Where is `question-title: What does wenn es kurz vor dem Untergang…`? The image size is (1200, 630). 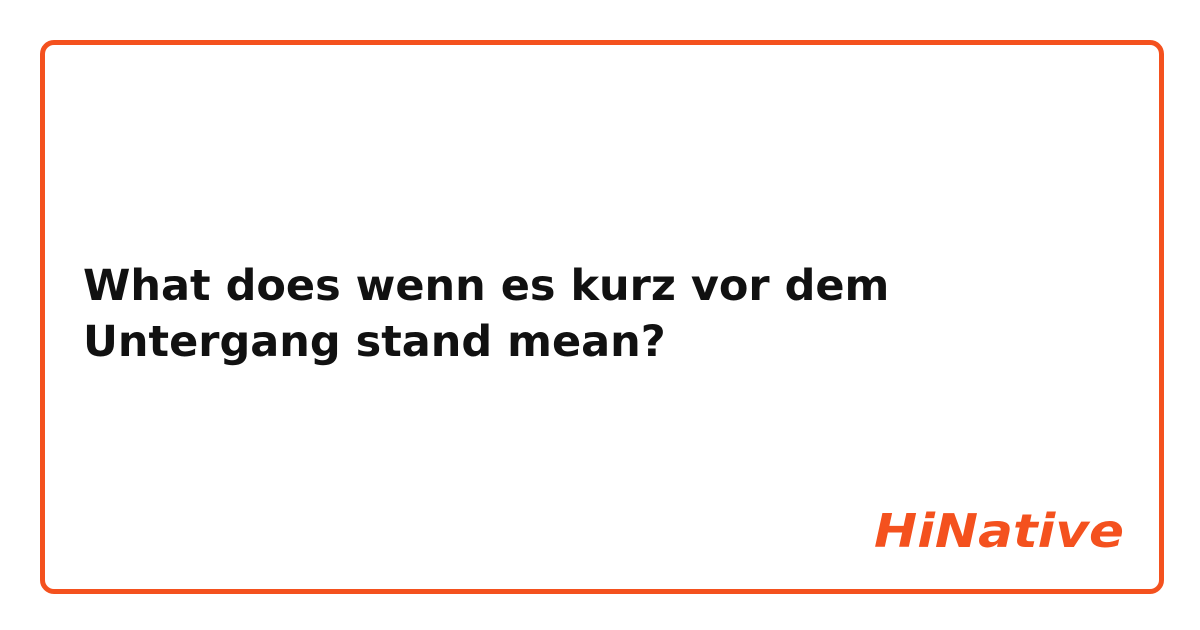
question-title: What does wenn es kurz vor dem Untergang… is located at coordinates (486, 314).